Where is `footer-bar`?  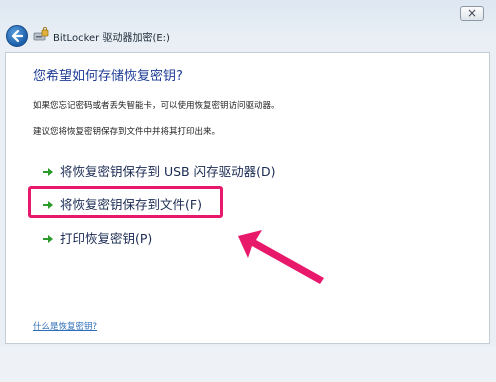
footer-bar is located at coordinates (248, 364).